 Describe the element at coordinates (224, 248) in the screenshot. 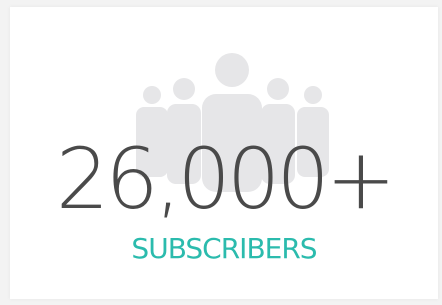

I see `subscribers-label: SUBSCRIBERS` at that location.